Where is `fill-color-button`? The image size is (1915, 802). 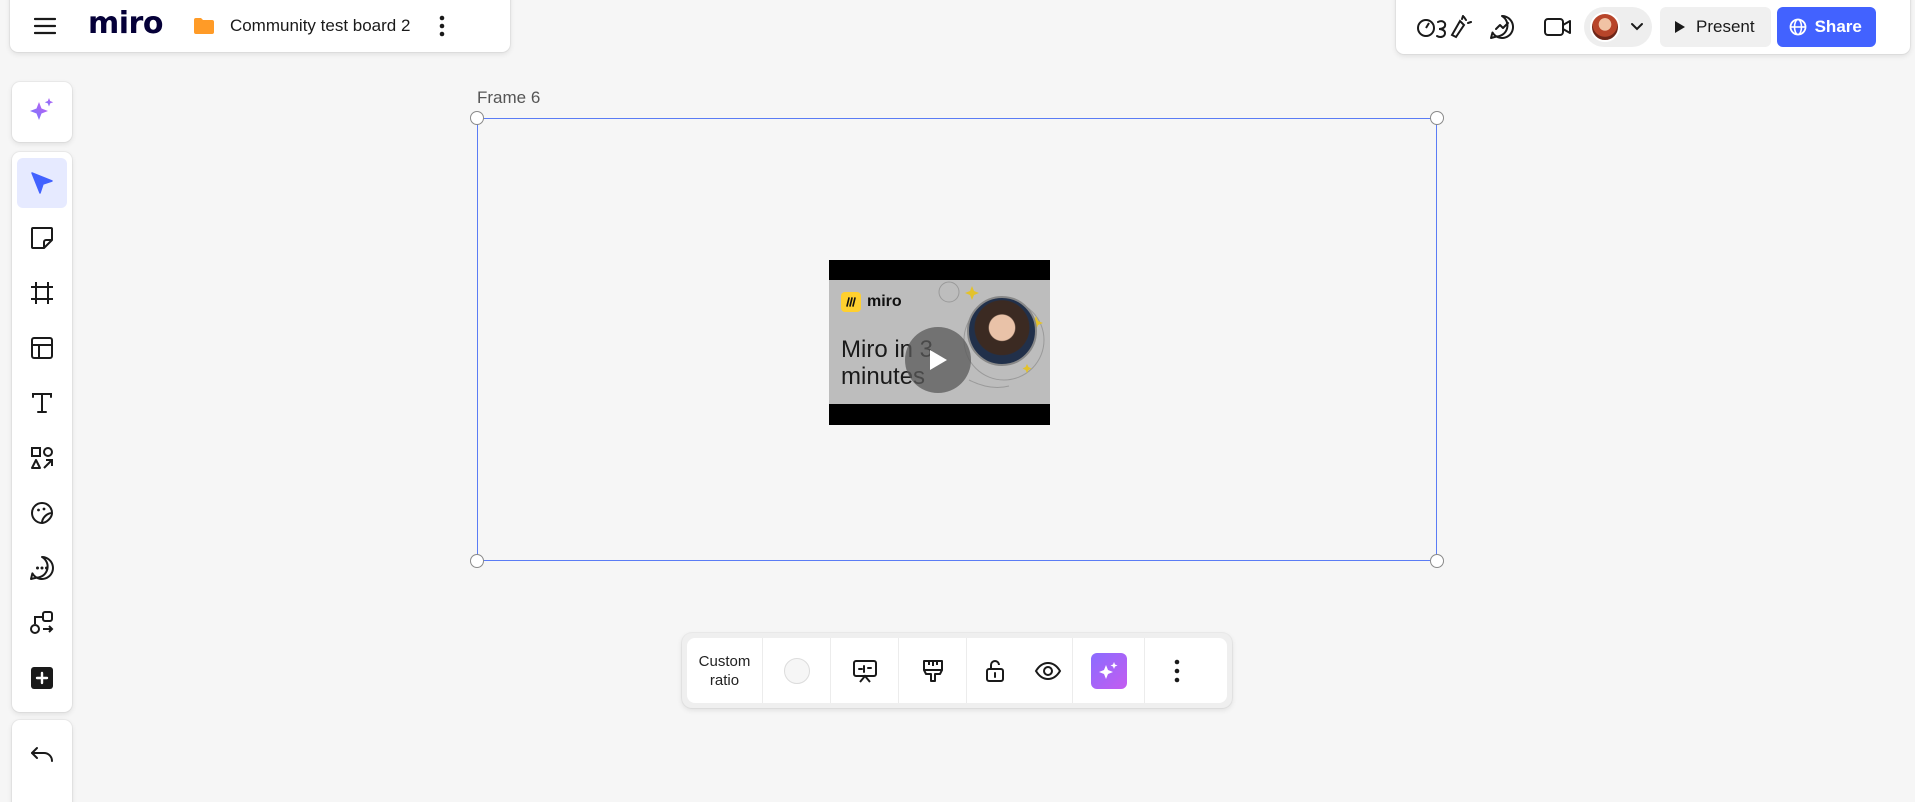
fill-color-button is located at coordinates (797, 670).